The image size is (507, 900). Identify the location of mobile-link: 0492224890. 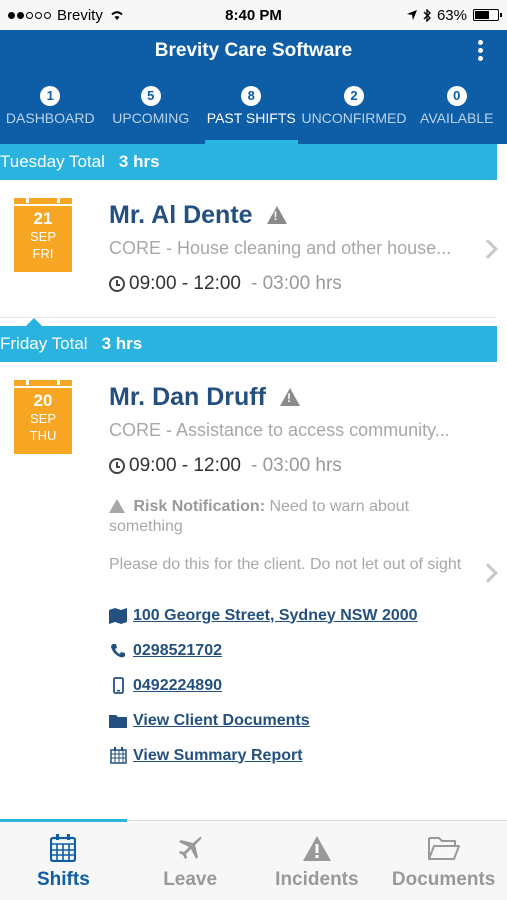
(177, 686).